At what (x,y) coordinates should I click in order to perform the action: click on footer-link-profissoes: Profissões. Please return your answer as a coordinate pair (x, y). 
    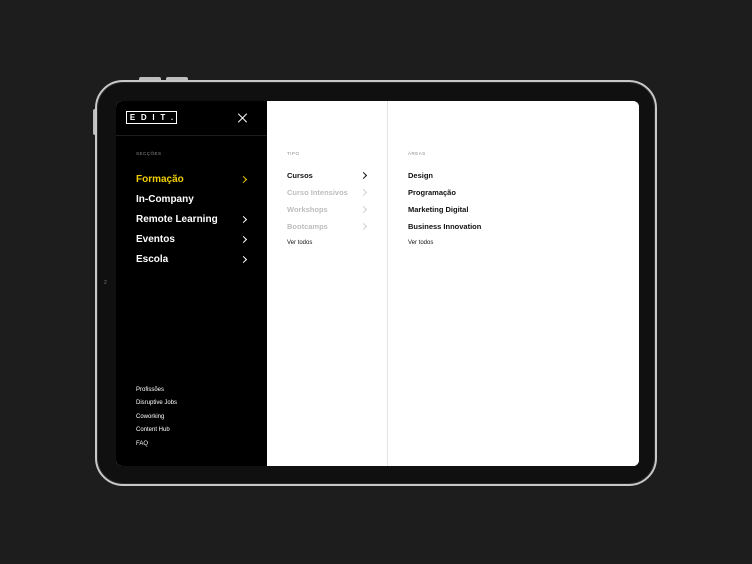
    Looking at the image, I should click on (156, 390).